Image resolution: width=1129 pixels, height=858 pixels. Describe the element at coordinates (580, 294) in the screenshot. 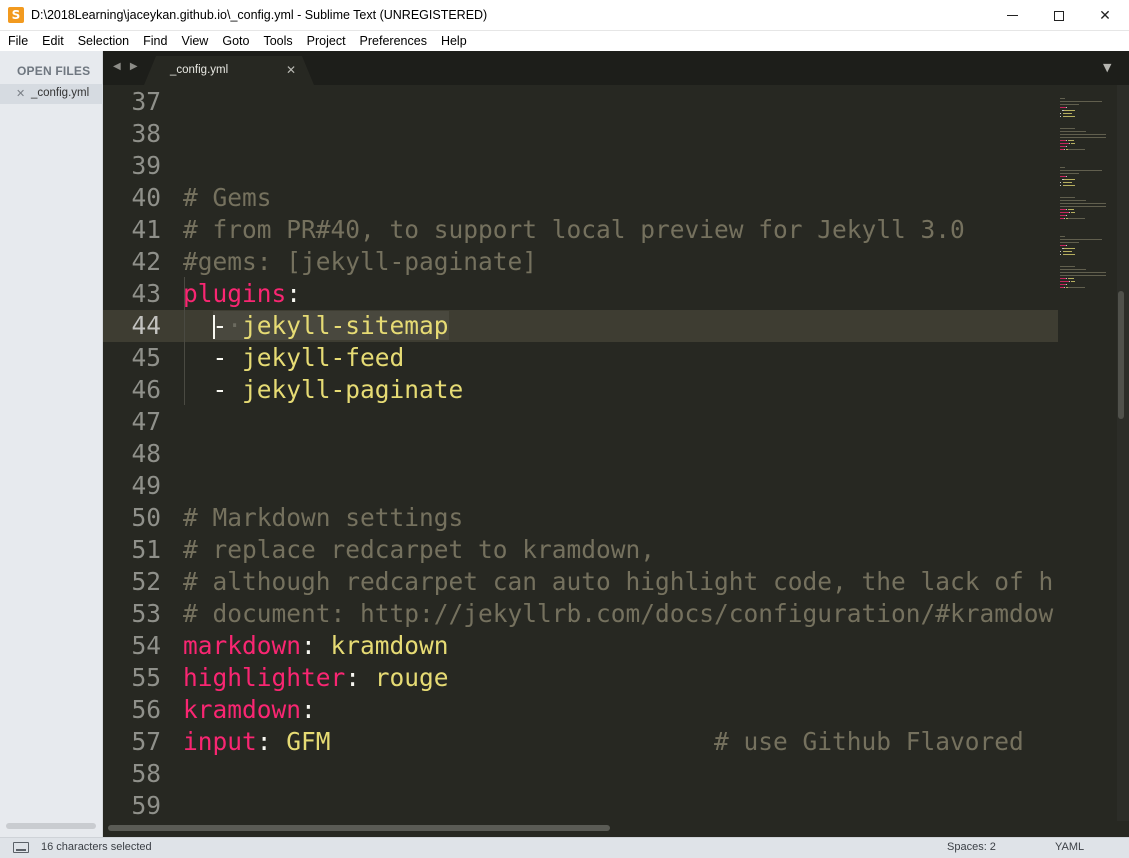

I see `code-line: 43 plugins:` at that location.